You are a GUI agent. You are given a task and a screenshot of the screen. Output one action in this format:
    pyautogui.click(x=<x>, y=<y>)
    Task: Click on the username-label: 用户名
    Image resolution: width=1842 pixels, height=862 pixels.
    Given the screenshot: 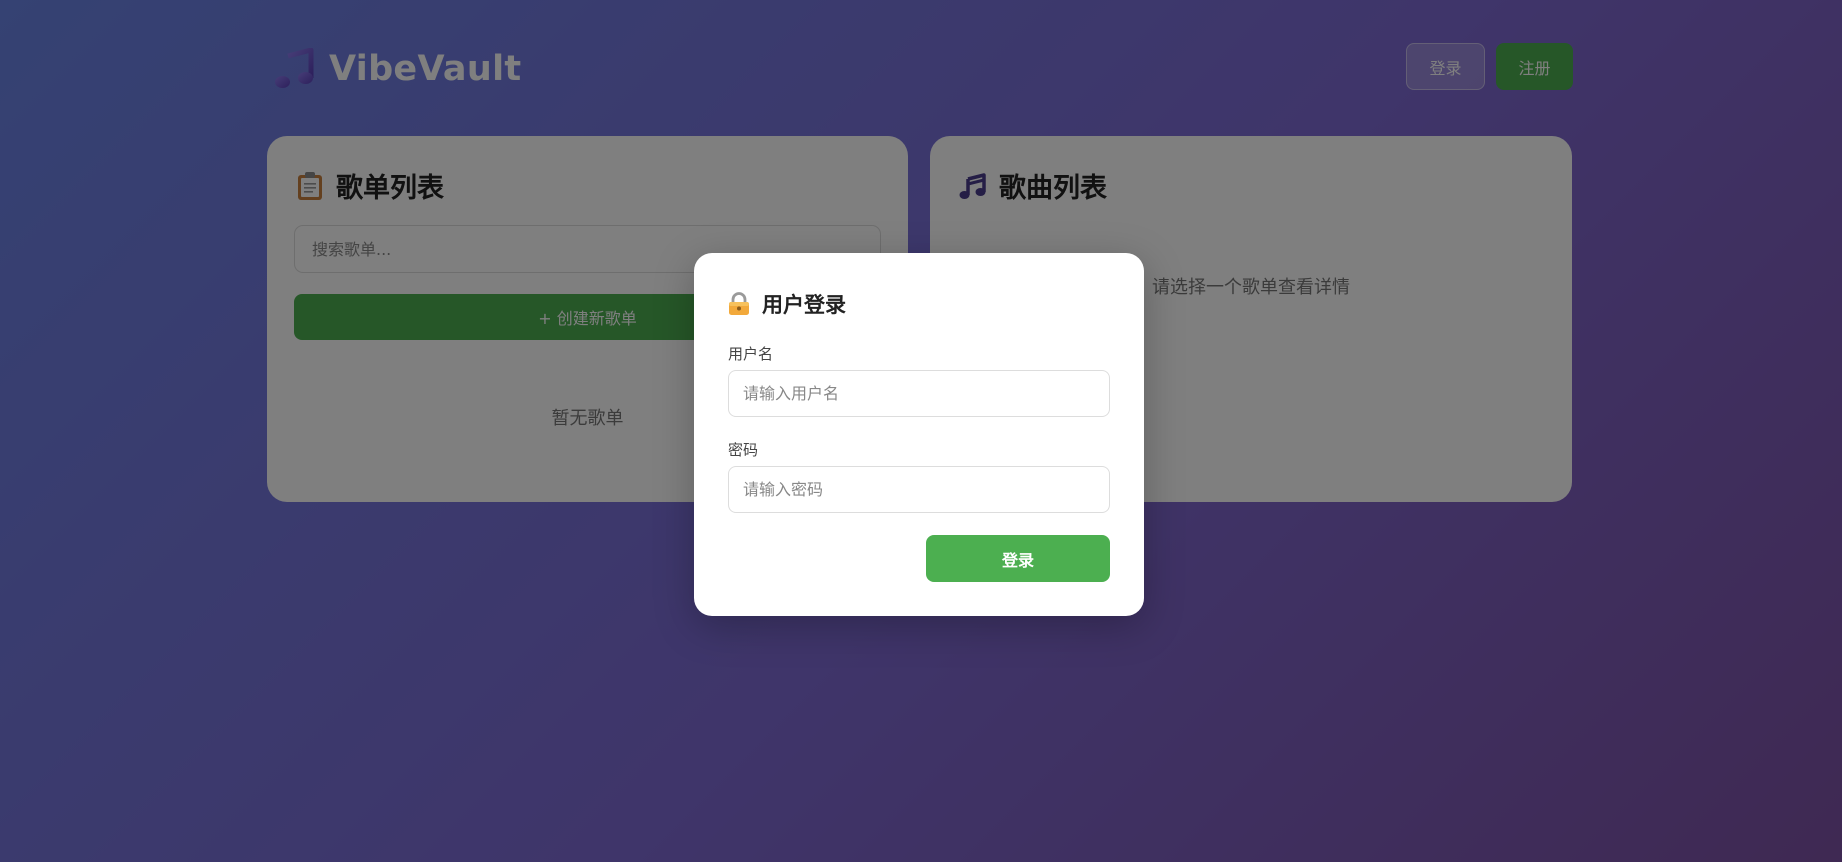 What is the action you would take?
    pyautogui.click(x=751, y=354)
    